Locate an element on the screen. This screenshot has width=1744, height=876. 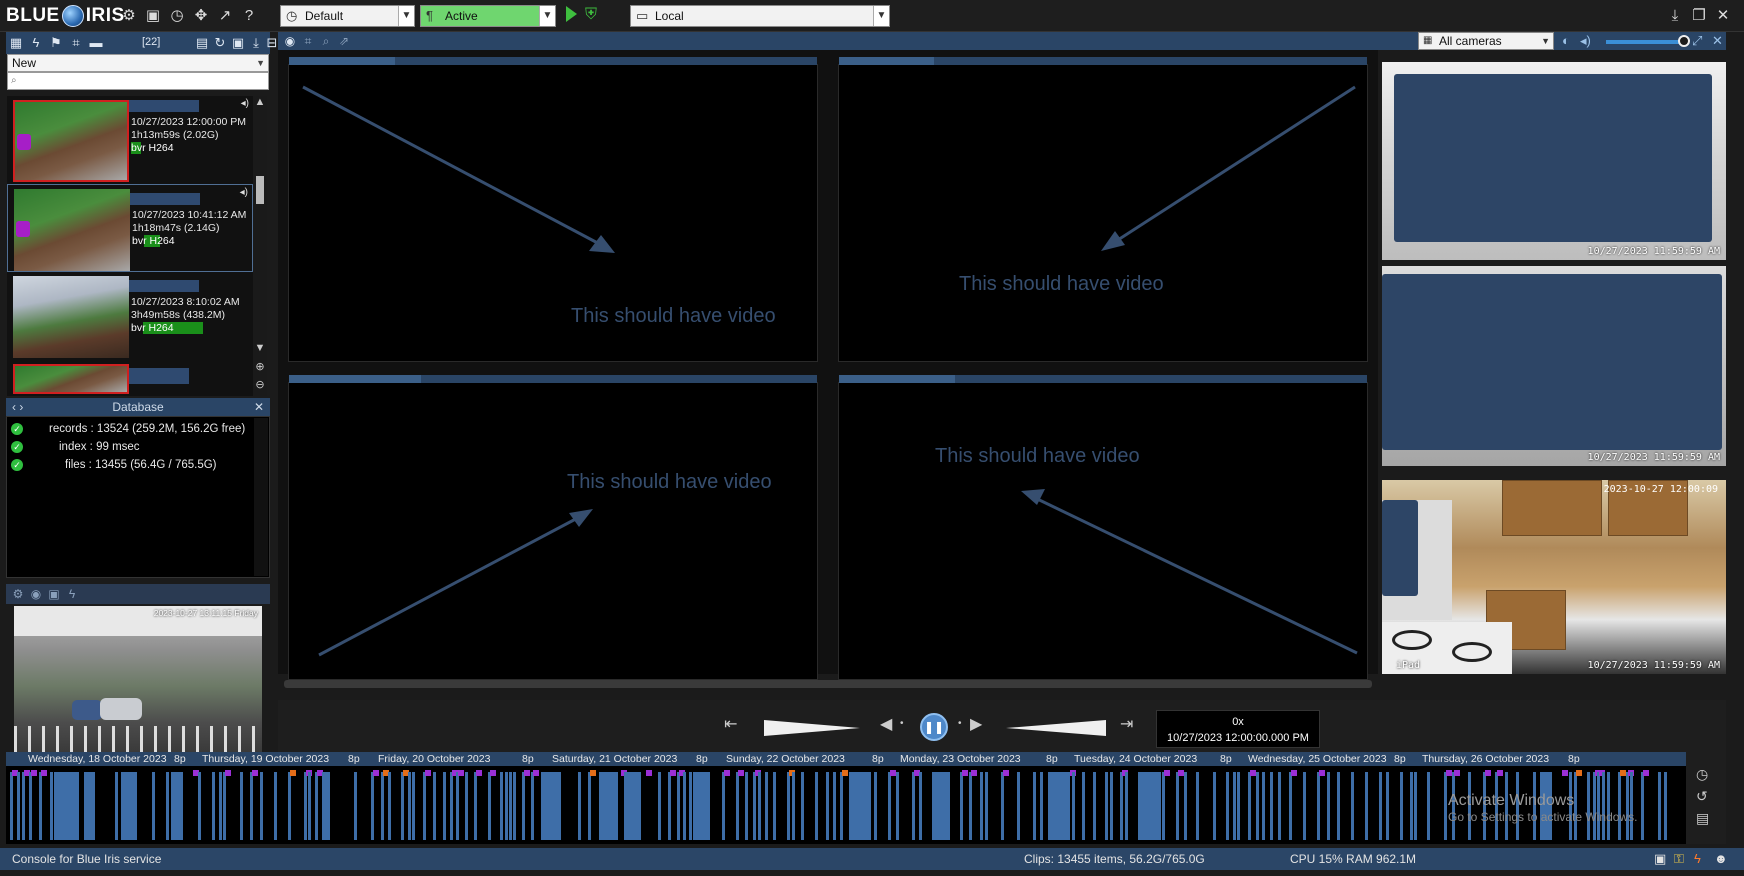
volume-slider is located at coordinates (1646, 42).